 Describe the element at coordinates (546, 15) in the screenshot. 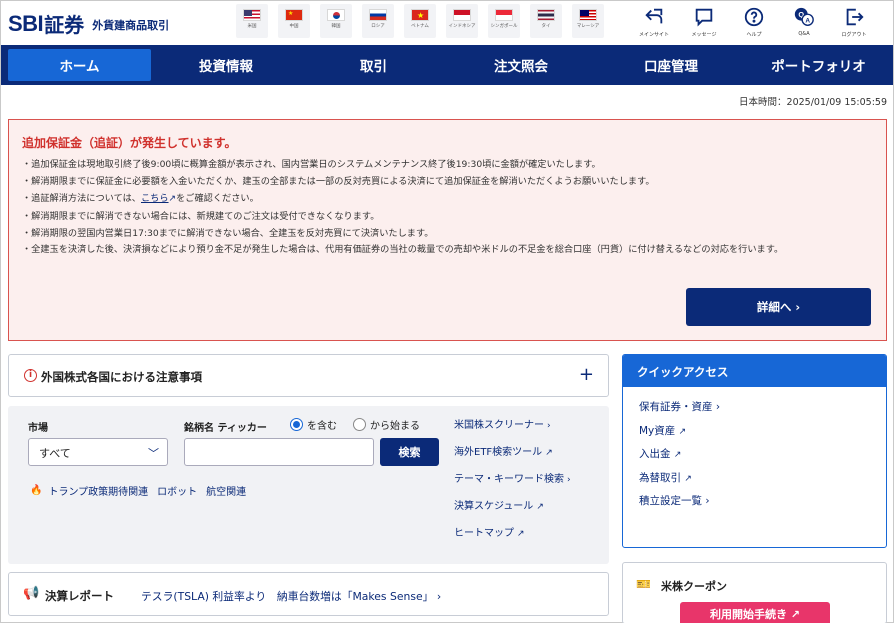

I see `th-flag-icon` at that location.